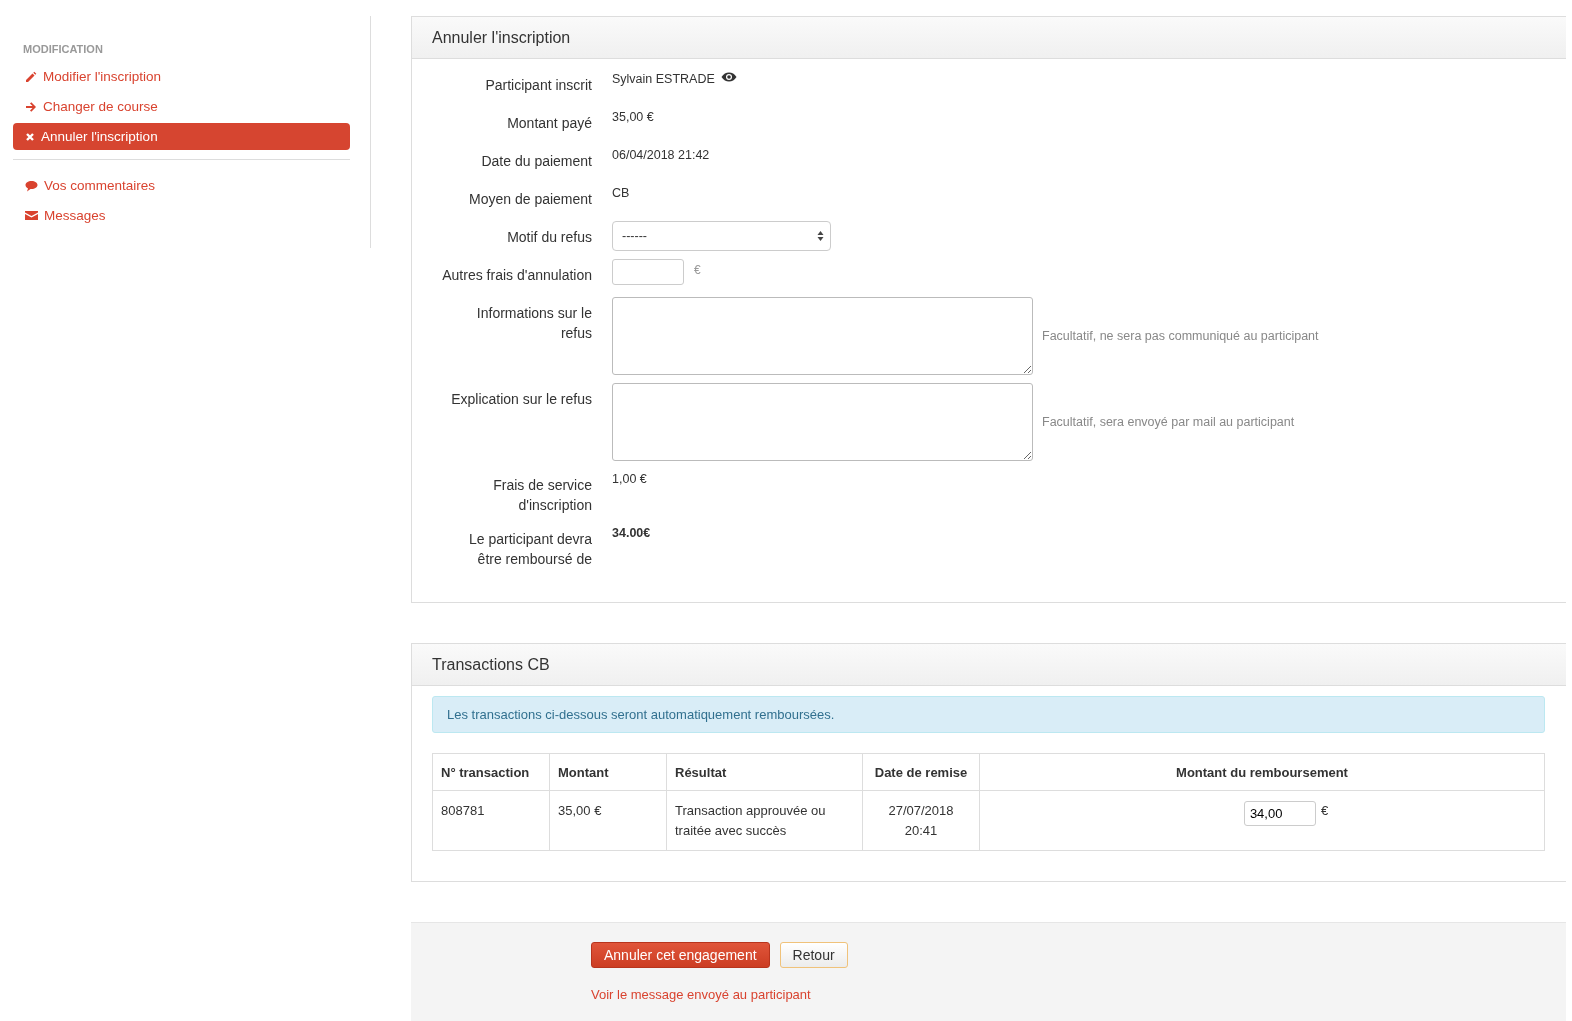 This screenshot has width=1572, height=1021. I want to click on section-heading: MODIFICATION, so click(63, 49).